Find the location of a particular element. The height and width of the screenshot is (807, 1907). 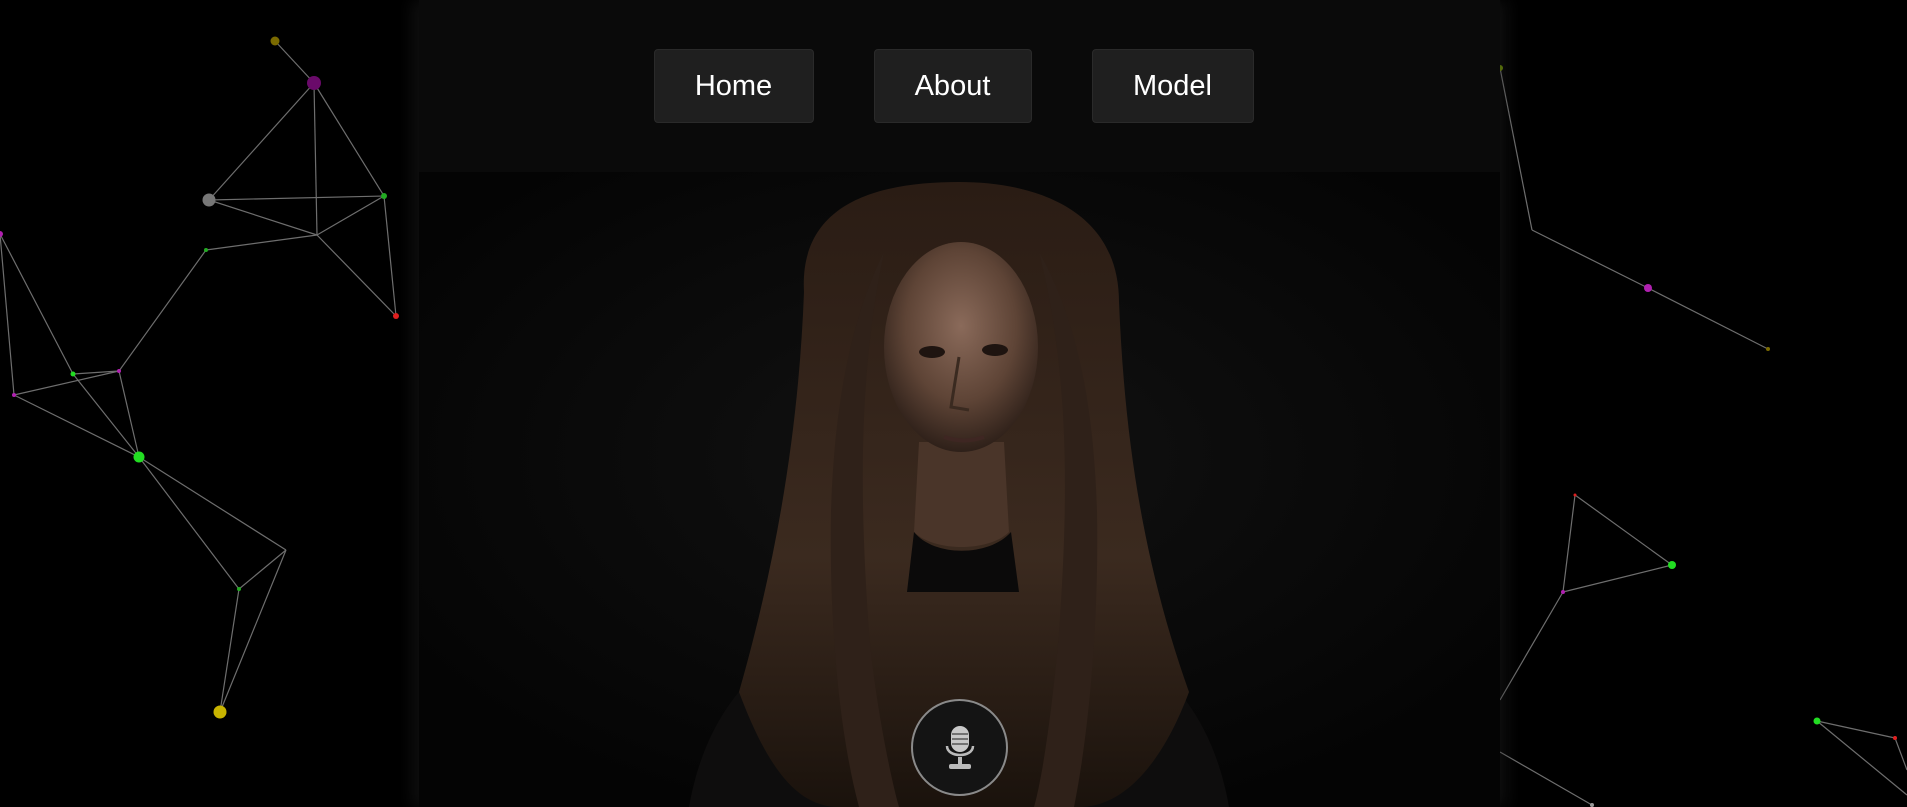

top-navigation: Home About Model is located at coordinates (953, 86).